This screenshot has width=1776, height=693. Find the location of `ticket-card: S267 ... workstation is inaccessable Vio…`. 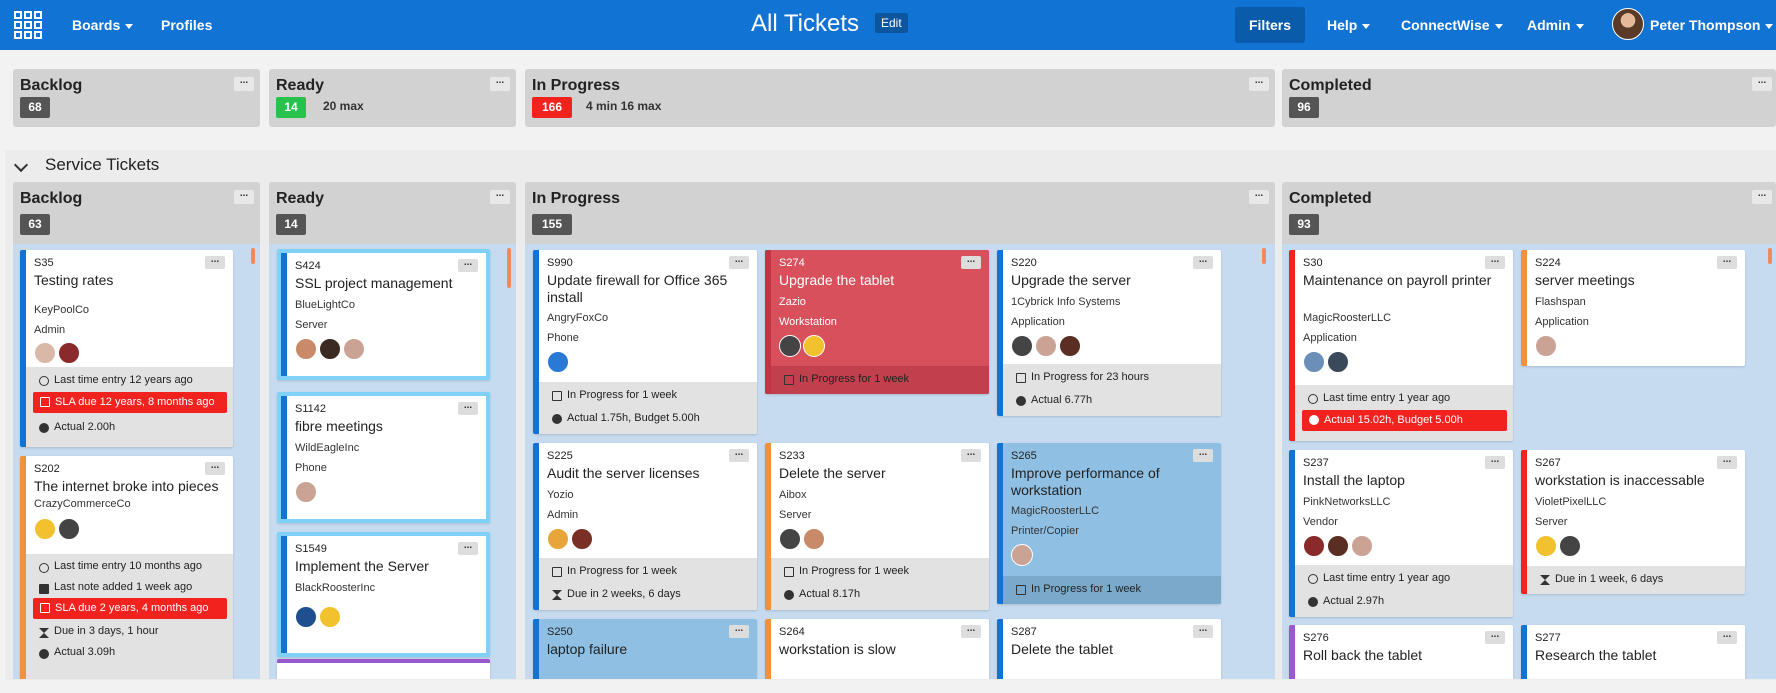

ticket-card: S267 ... workstation is inaccessable Vio… is located at coordinates (1633, 522).